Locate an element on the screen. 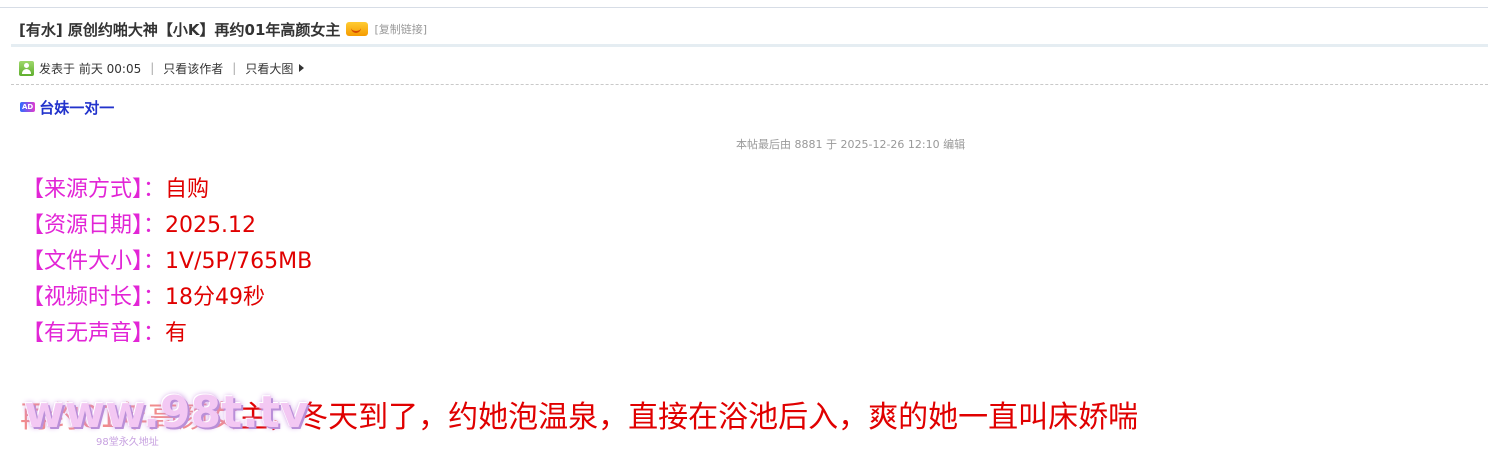 The image size is (1488, 457). info-line: 【文件大小】：1V/5P/765MB is located at coordinates (167, 262).